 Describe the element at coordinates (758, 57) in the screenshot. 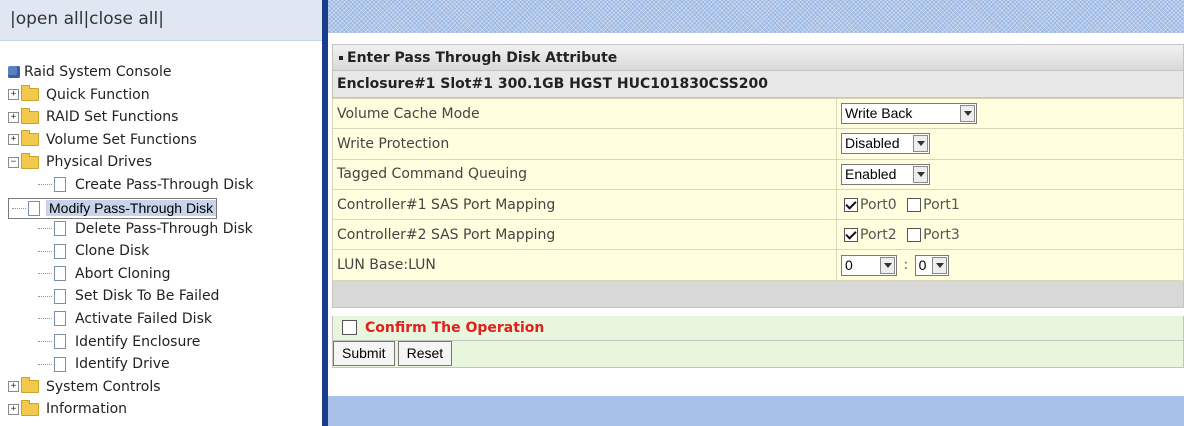

I see `section-title: Enter Pass Through Disk Attribute` at that location.